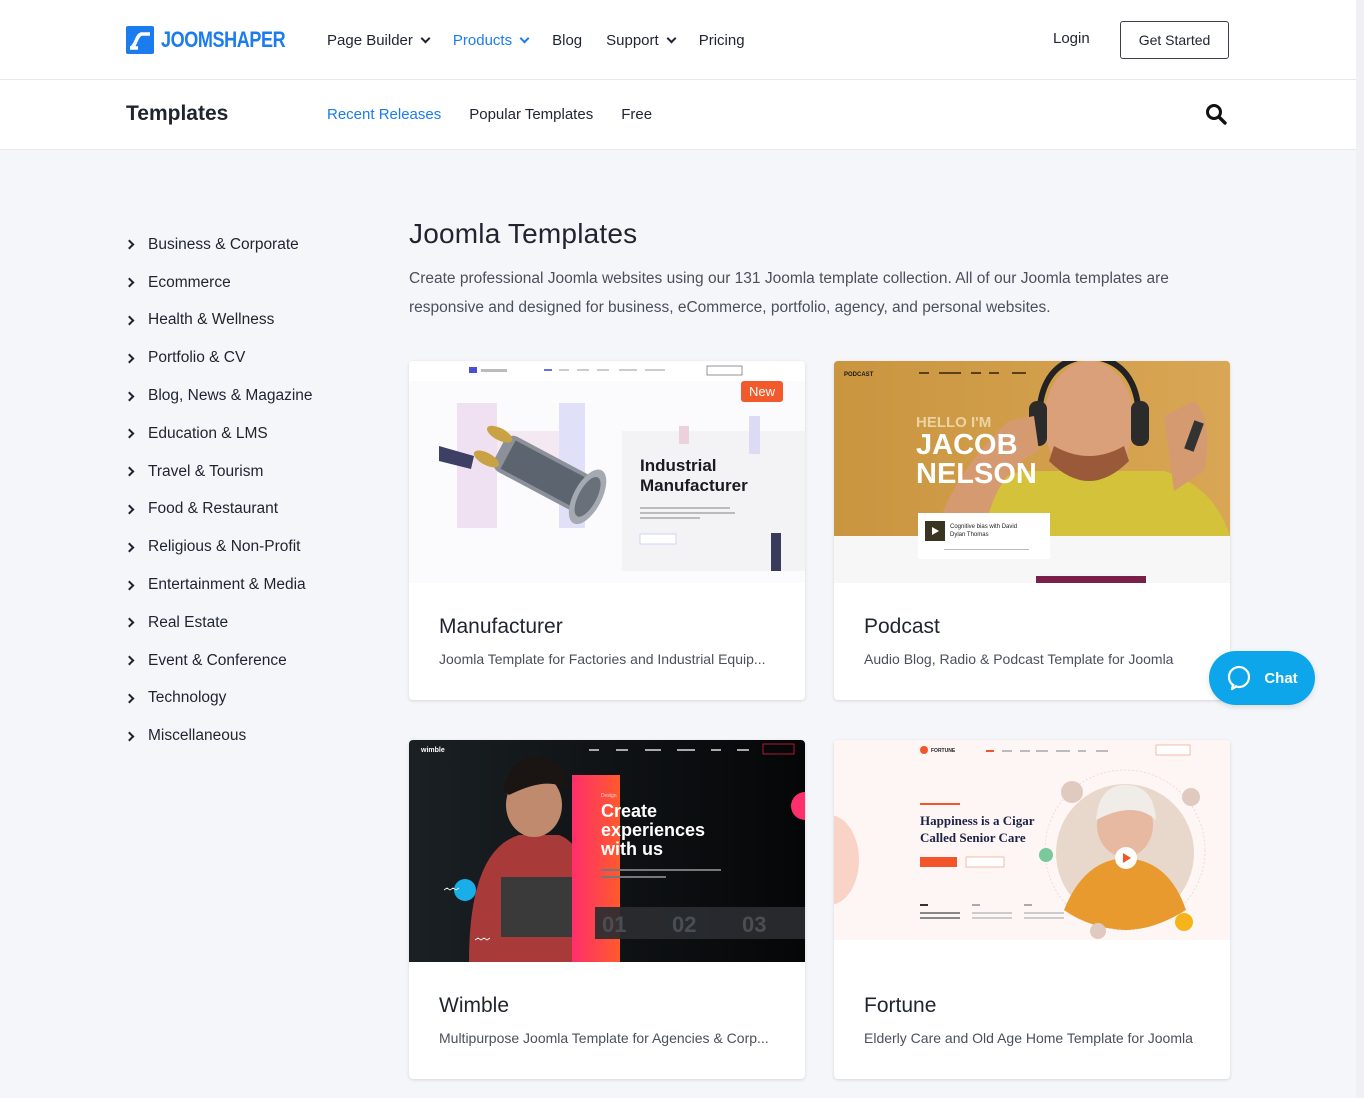 The image size is (1364, 1098). What do you see at coordinates (1239, 678) in the screenshot?
I see `chat-bubble-icon` at bounding box center [1239, 678].